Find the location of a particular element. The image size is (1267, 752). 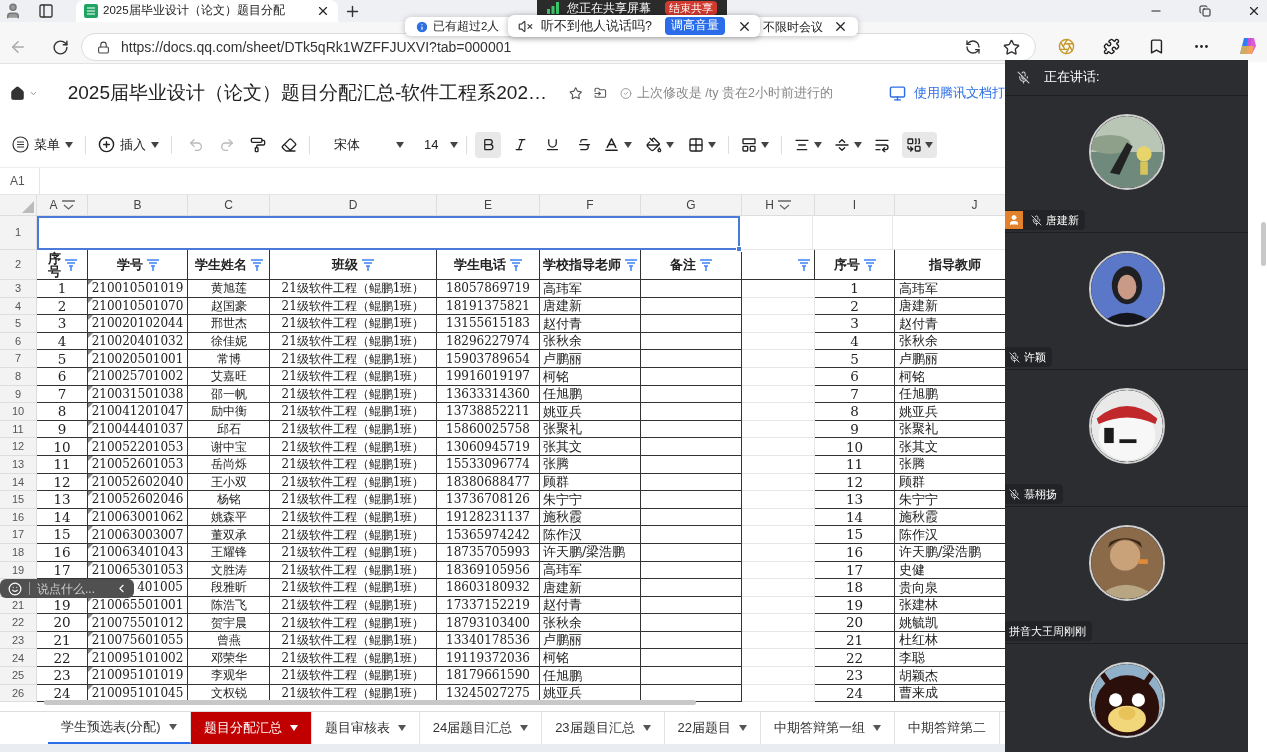

table-cell-text: 唐建新 is located at coordinates (562, 587).